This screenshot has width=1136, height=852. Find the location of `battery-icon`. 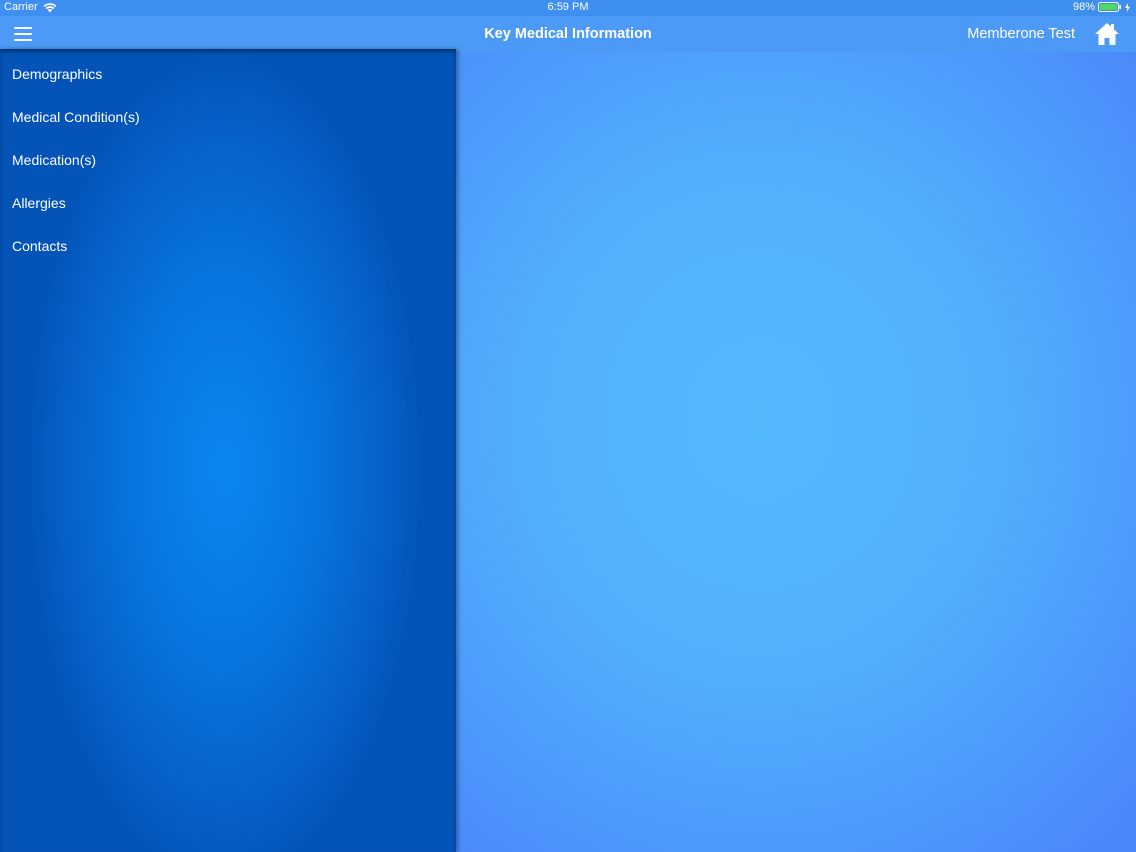

battery-icon is located at coordinates (1110, 7).